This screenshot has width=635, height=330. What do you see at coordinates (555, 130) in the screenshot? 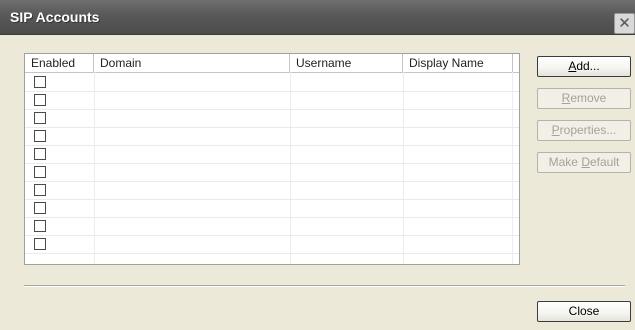
I see `properties-button-accesskey: P` at bounding box center [555, 130].